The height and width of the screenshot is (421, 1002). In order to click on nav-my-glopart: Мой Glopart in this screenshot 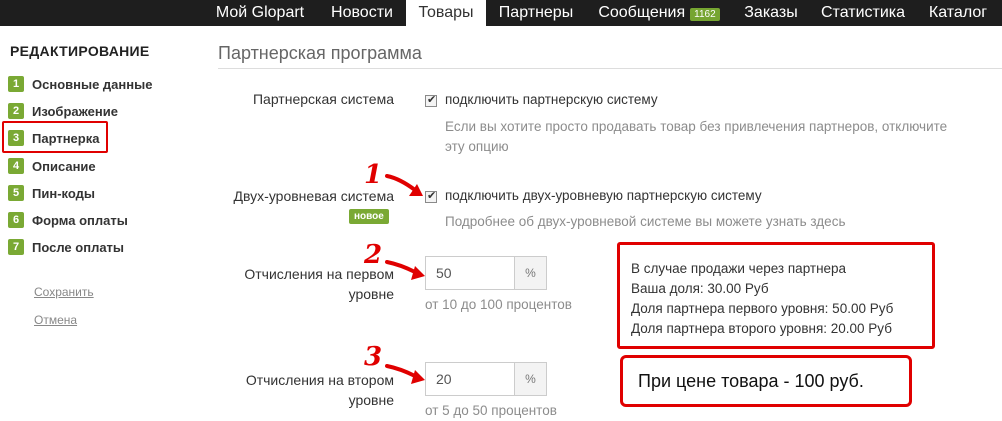, I will do `click(260, 13)`.